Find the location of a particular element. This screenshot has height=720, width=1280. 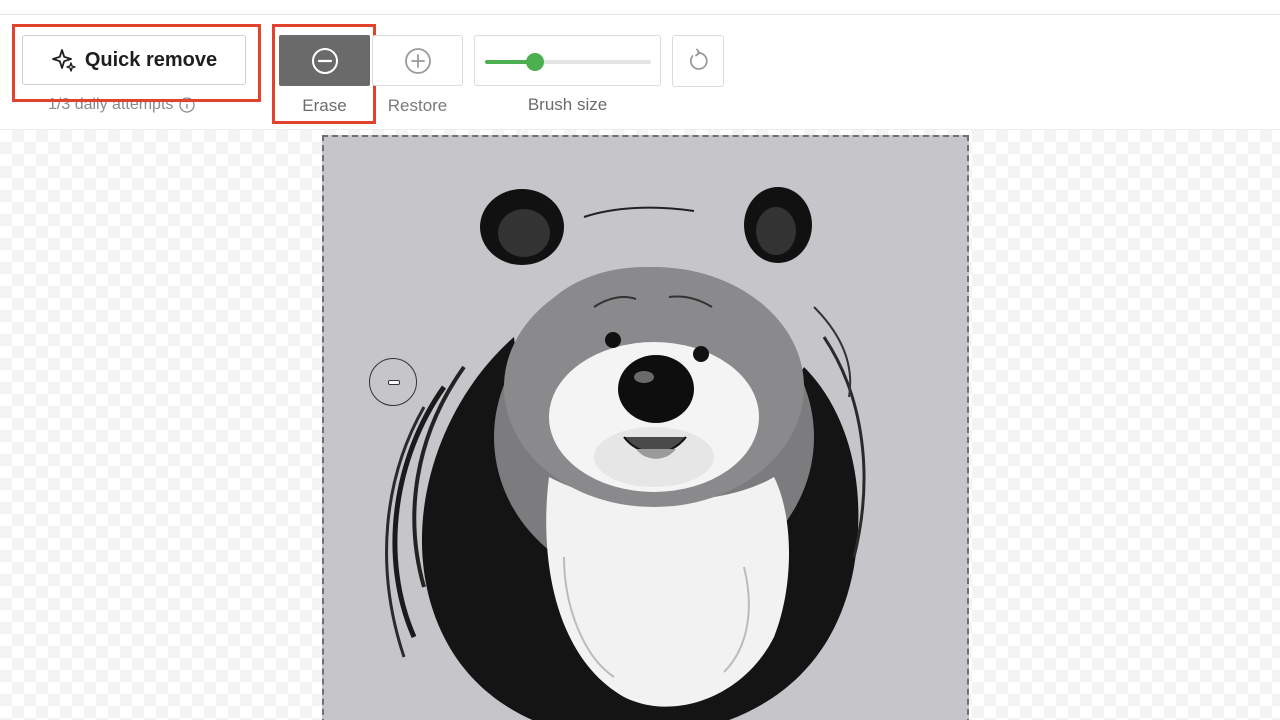

sparkle-icon is located at coordinates (63, 60).